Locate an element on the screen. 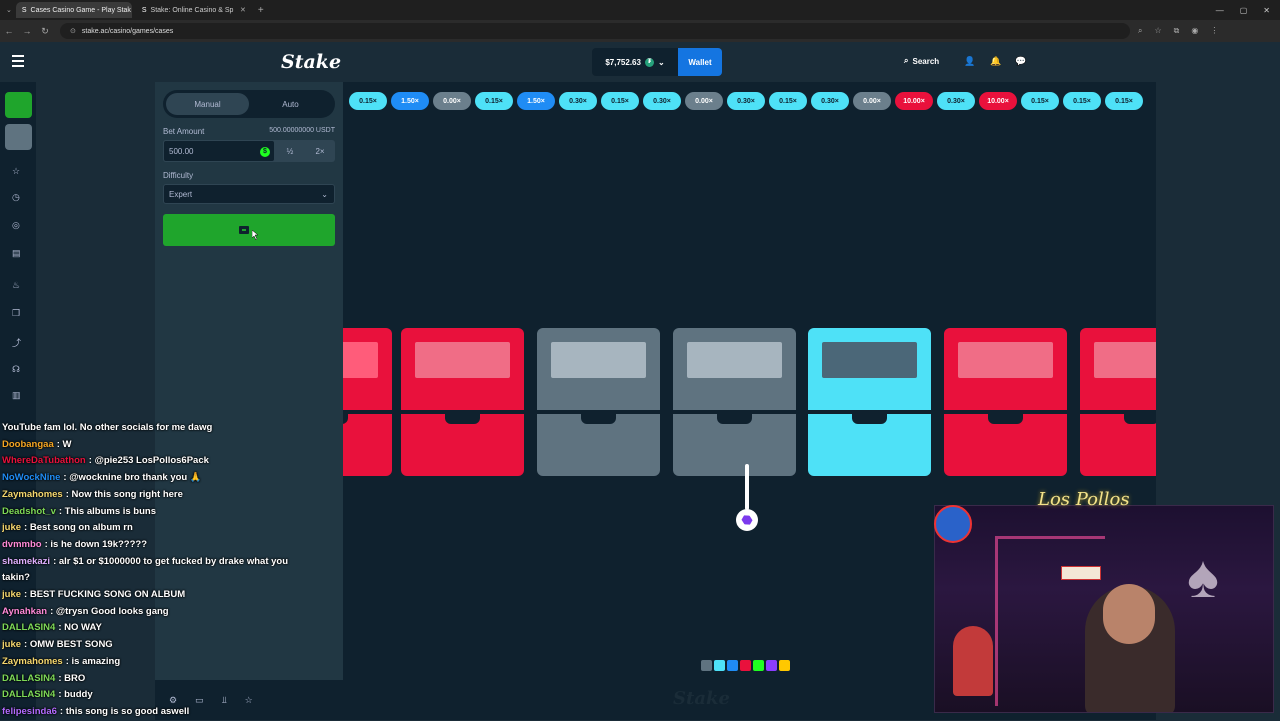  legend-red is located at coordinates (745, 665).